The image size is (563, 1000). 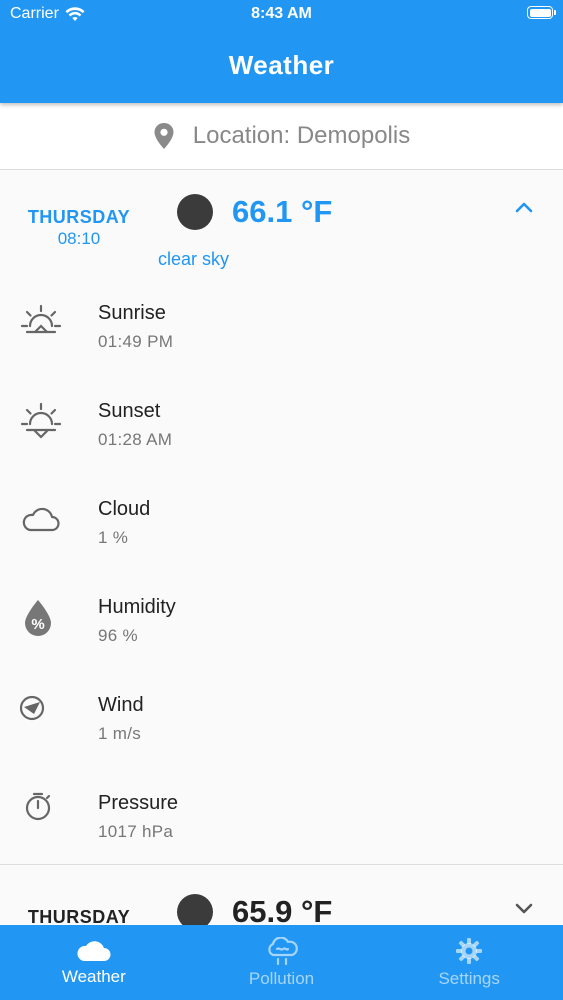 I want to click on nav-label: Weather, so click(x=93, y=976).